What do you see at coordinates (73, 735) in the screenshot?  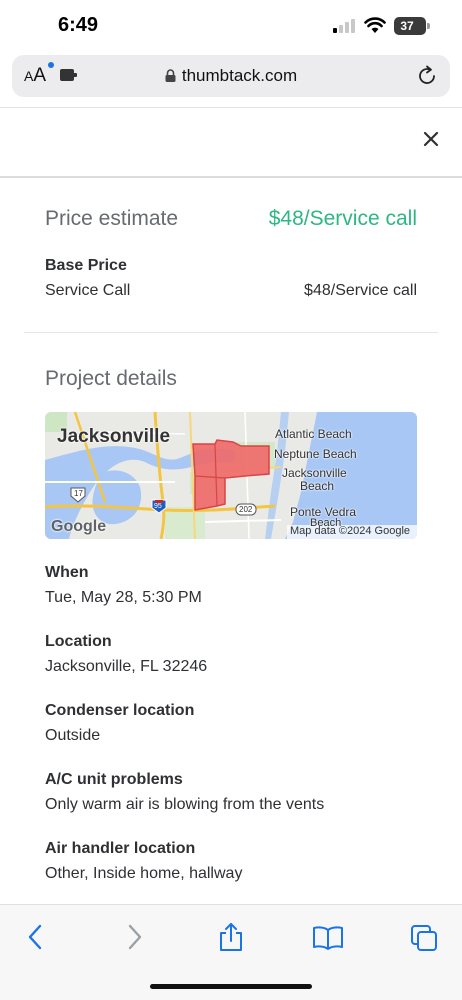 I see `detail-value-condenser: Outside` at bounding box center [73, 735].